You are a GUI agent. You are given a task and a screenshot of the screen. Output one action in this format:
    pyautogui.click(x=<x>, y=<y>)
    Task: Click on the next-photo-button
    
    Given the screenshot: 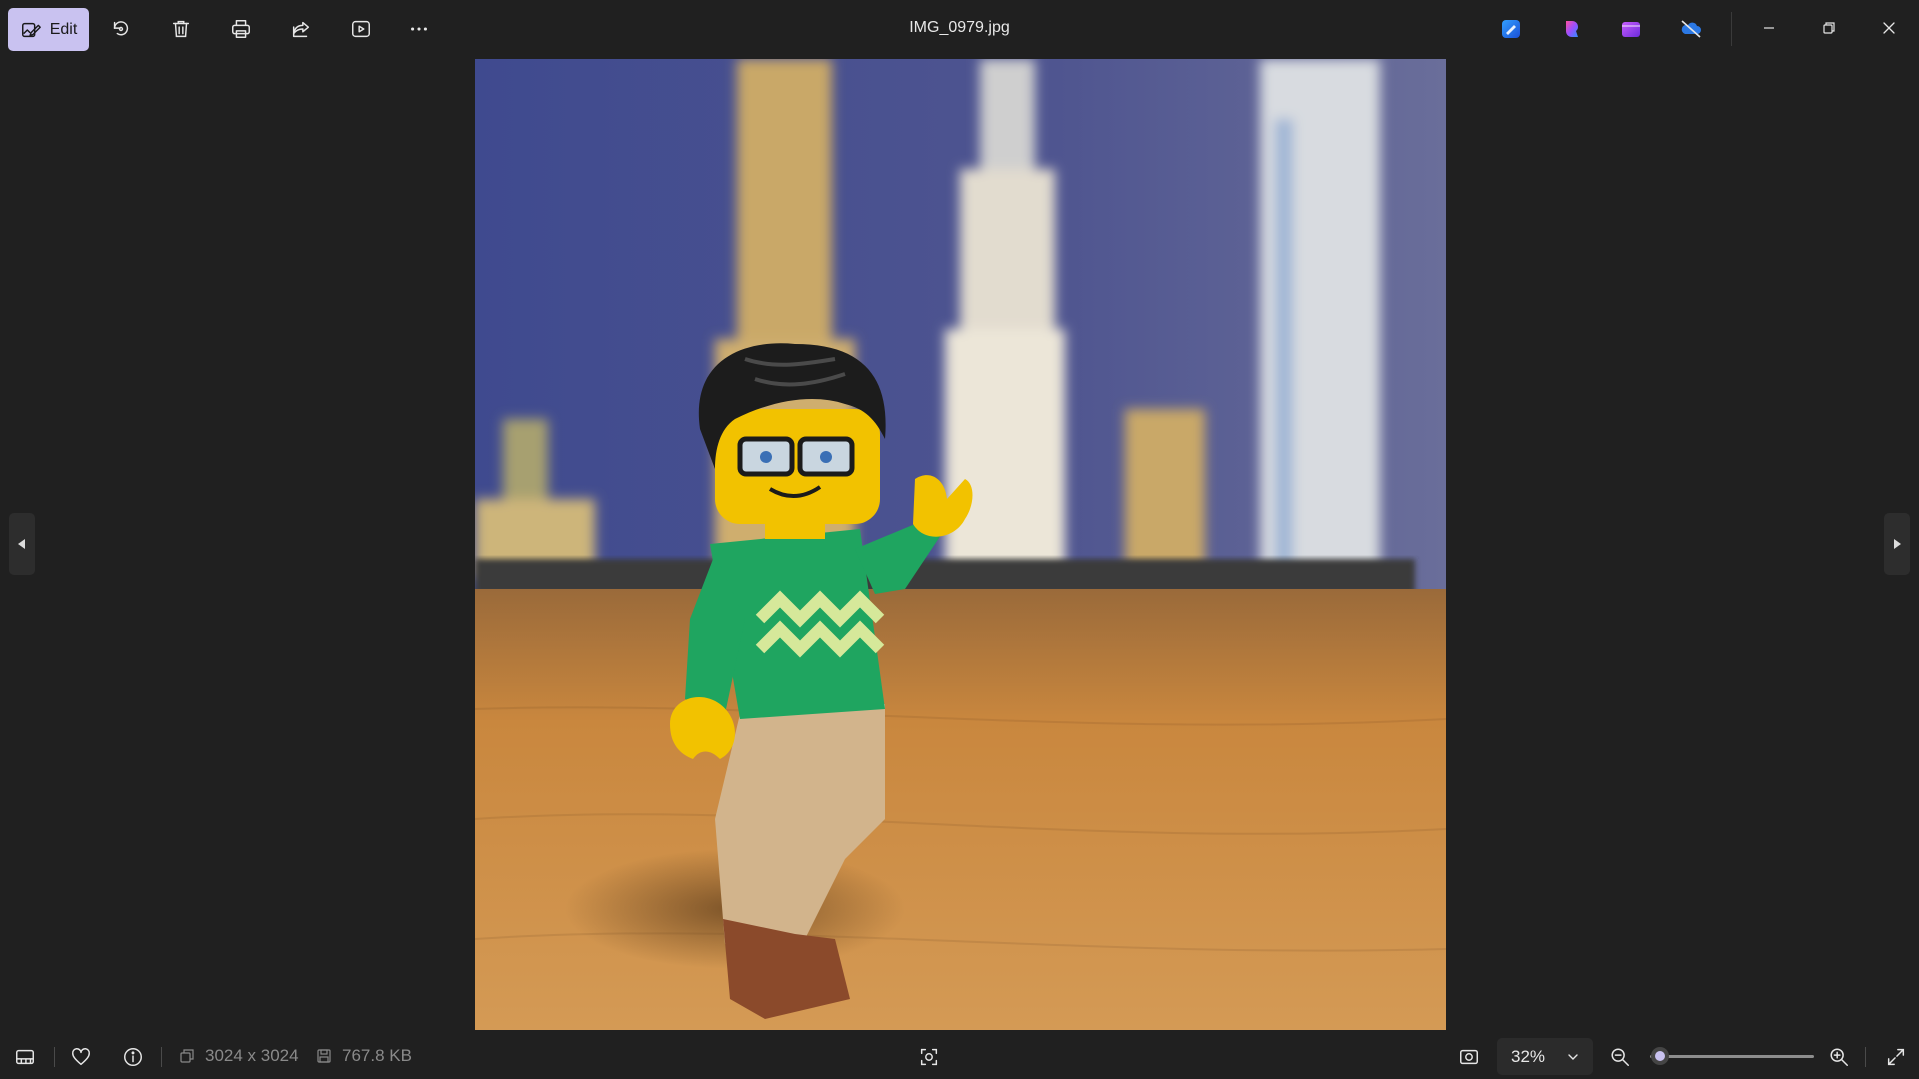 What is the action you would take?
    pyautogui.click(x=1897, y=544)
    